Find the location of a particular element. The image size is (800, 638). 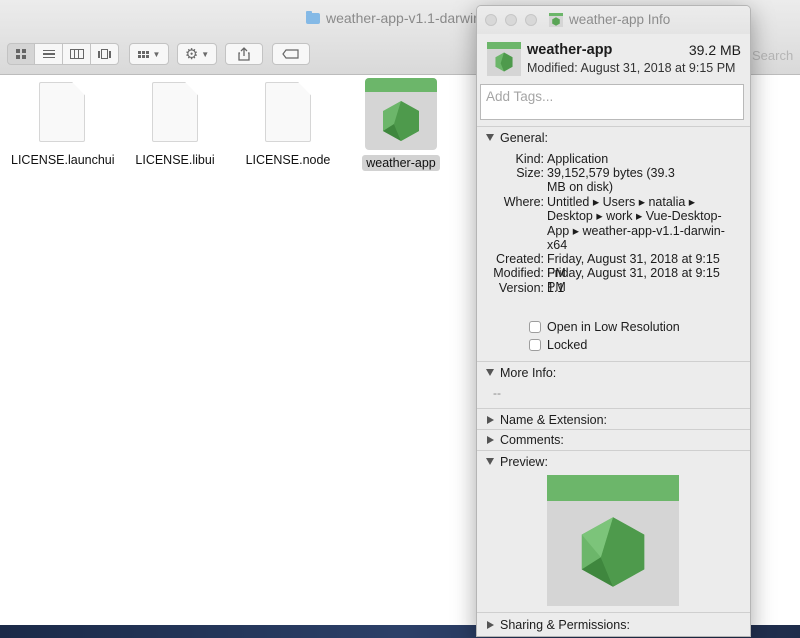

where-label: Where: is located at coordinates (523, 202).